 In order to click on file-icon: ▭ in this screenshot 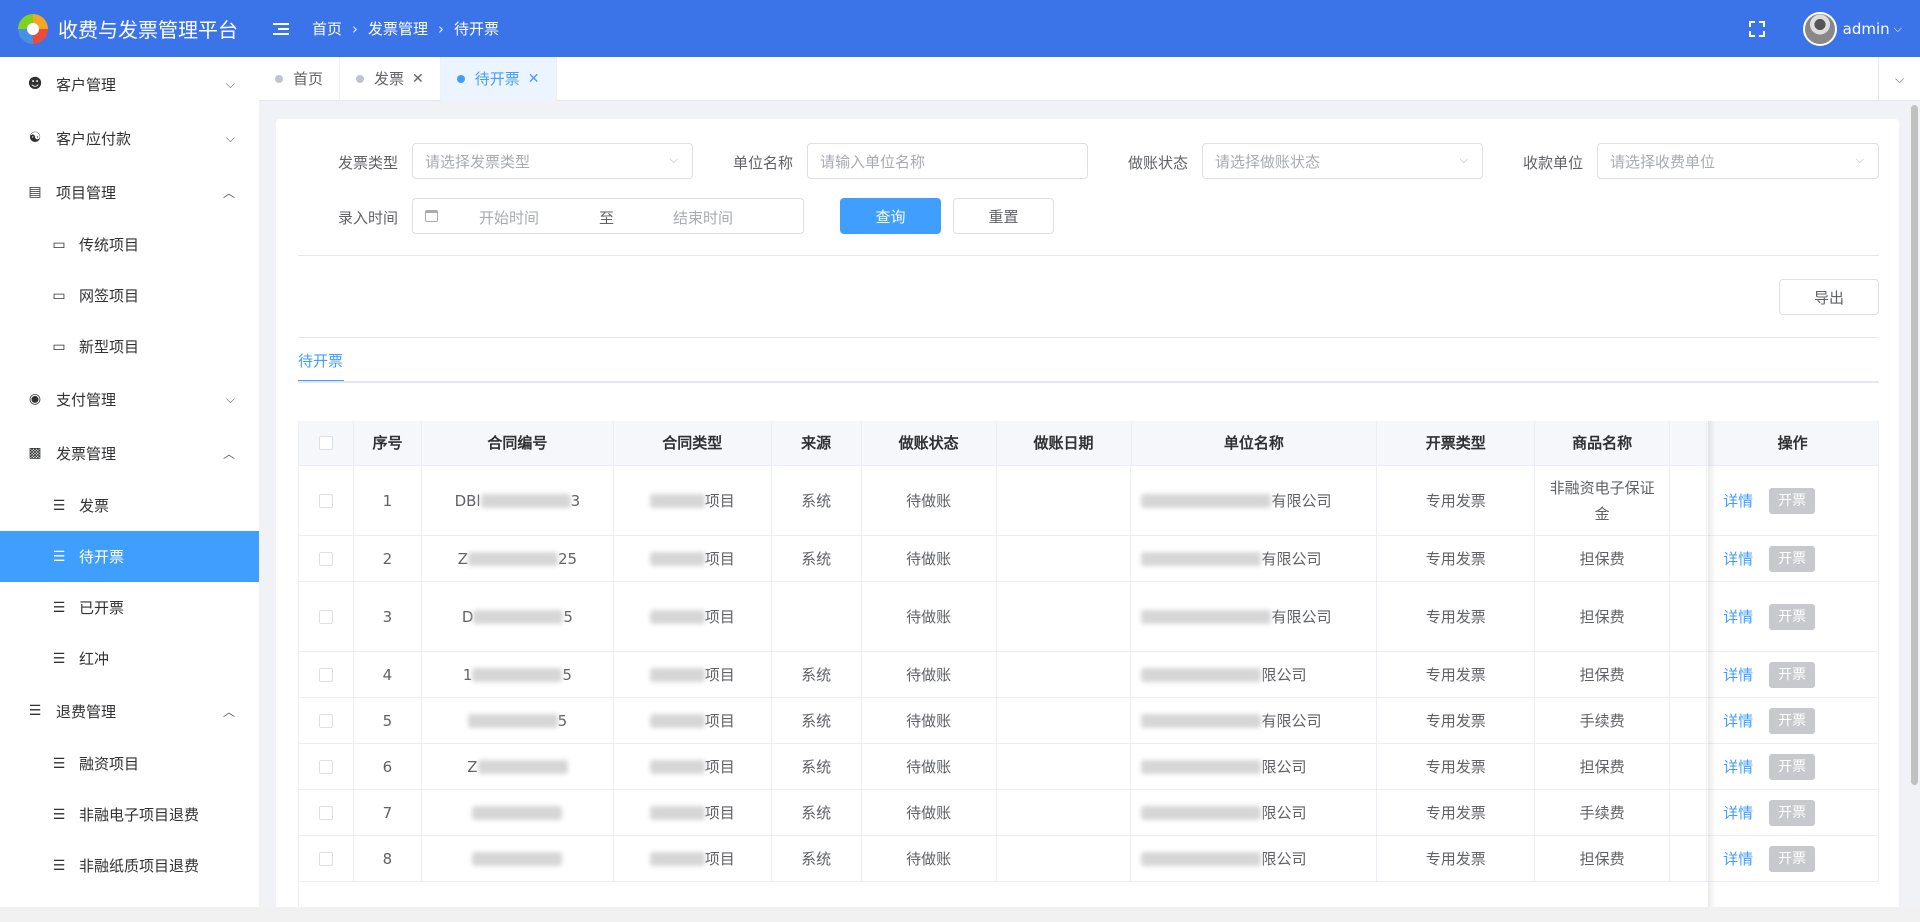, I will do `click(59, 346)`.